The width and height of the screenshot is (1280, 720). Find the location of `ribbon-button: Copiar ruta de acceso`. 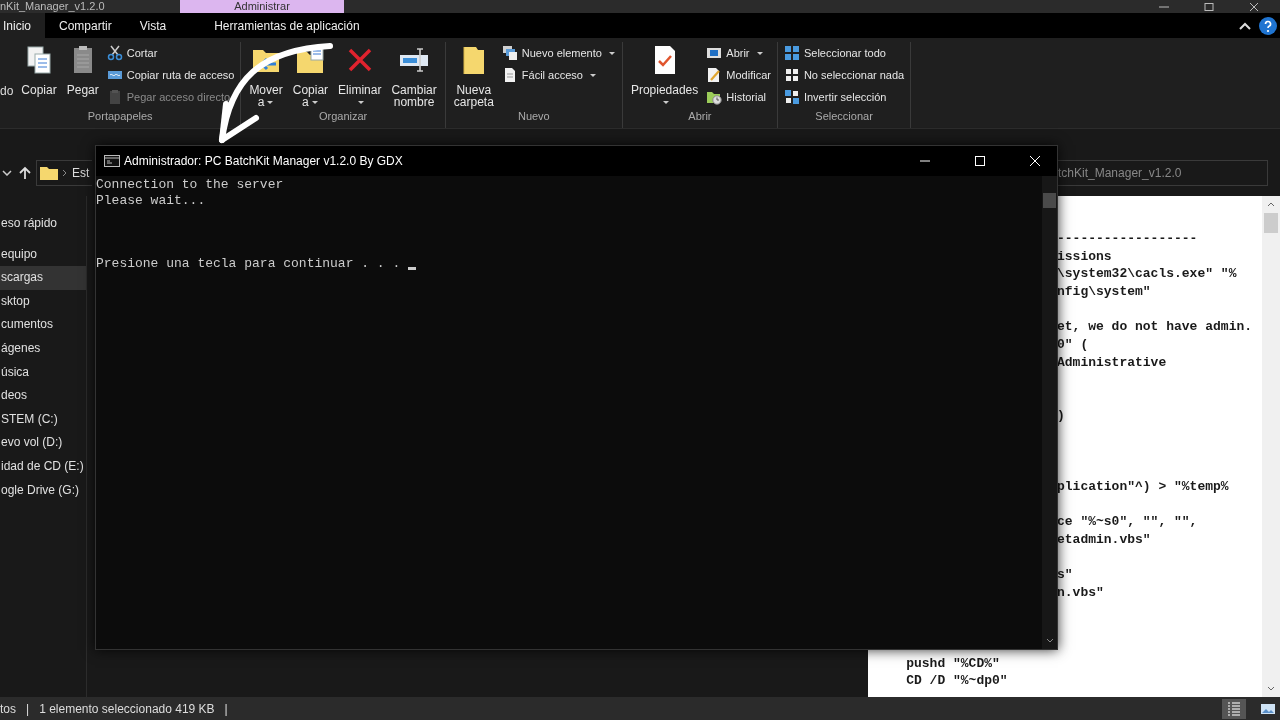

ribbon-button: Copiar ruta de acceso is located at coordinates (170, 75).